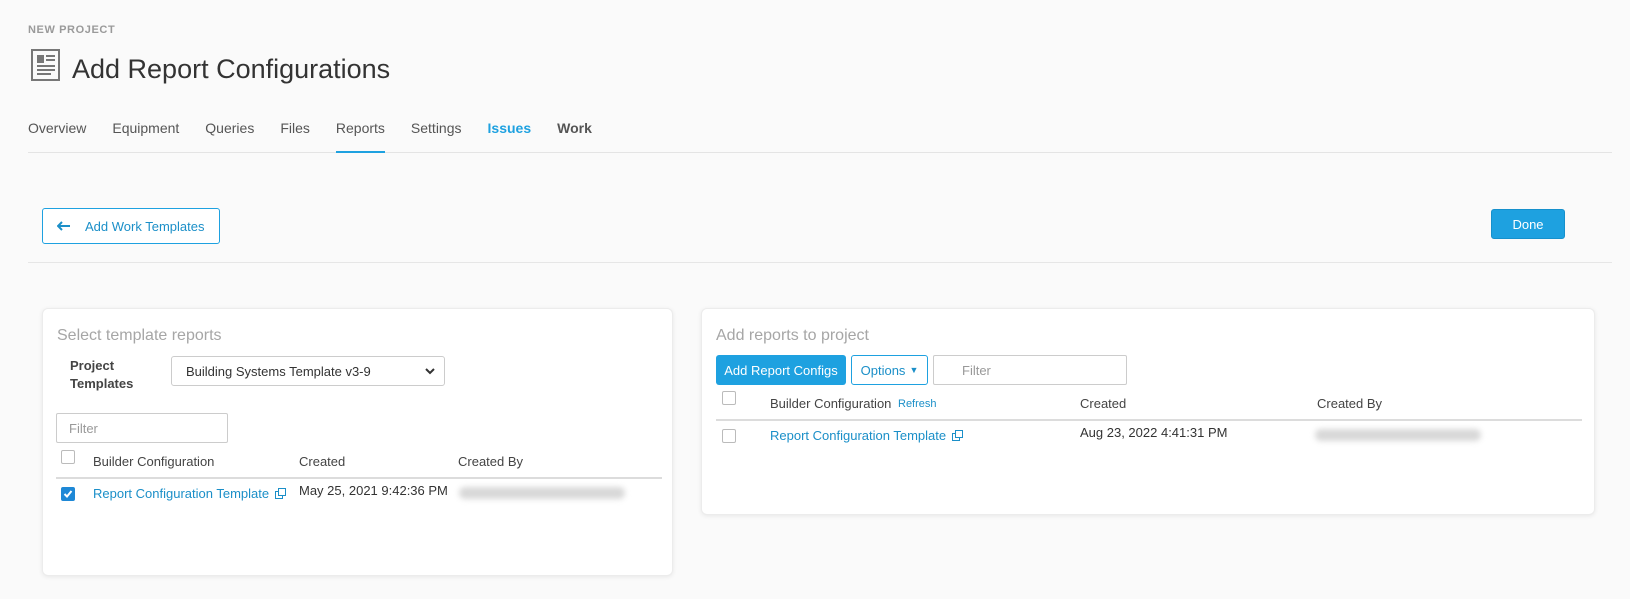  I want to click on title-row: Add Report Configurations, so click(210, 64).